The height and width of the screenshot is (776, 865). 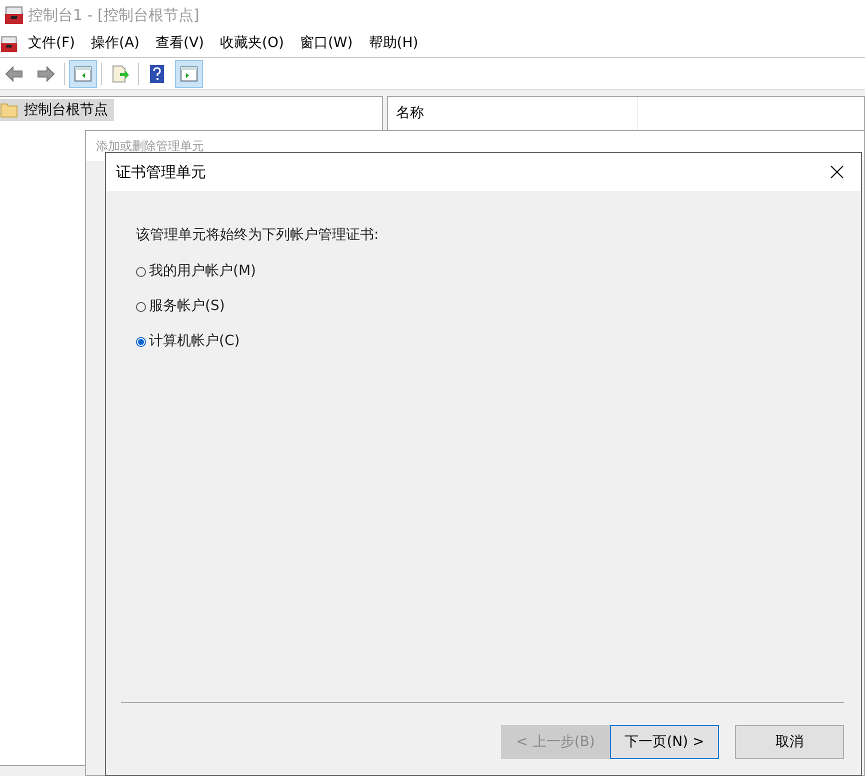 What do you see at coordinates (51, 43) in the screenshot?
I see `menu-item: 文件(F)` at bounding box center [51, 43].